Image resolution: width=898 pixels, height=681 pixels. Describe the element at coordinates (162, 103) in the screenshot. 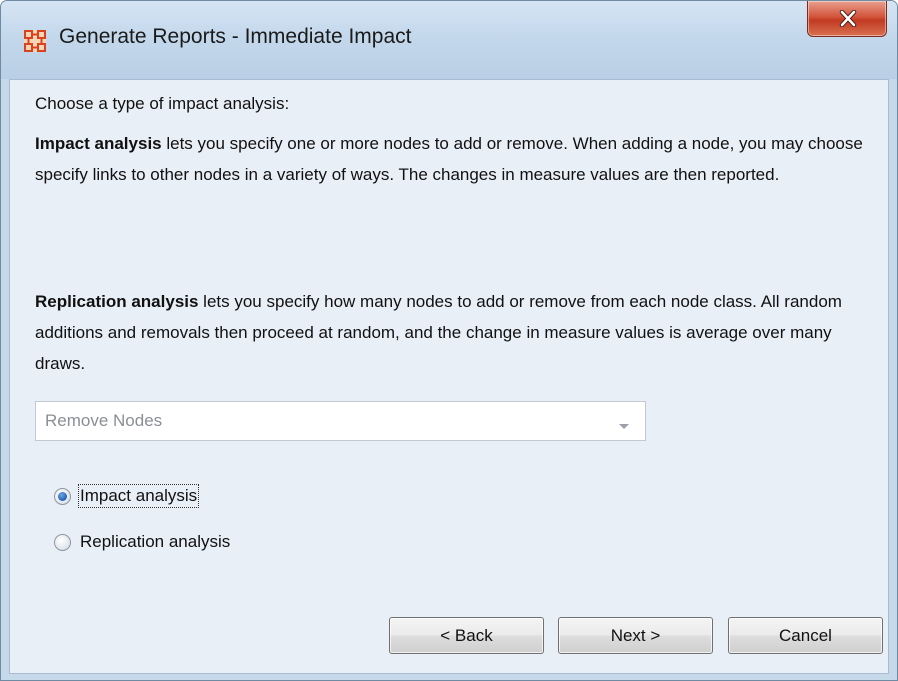

I see `intro-text: Choose a type of impact analysis:` at that location.